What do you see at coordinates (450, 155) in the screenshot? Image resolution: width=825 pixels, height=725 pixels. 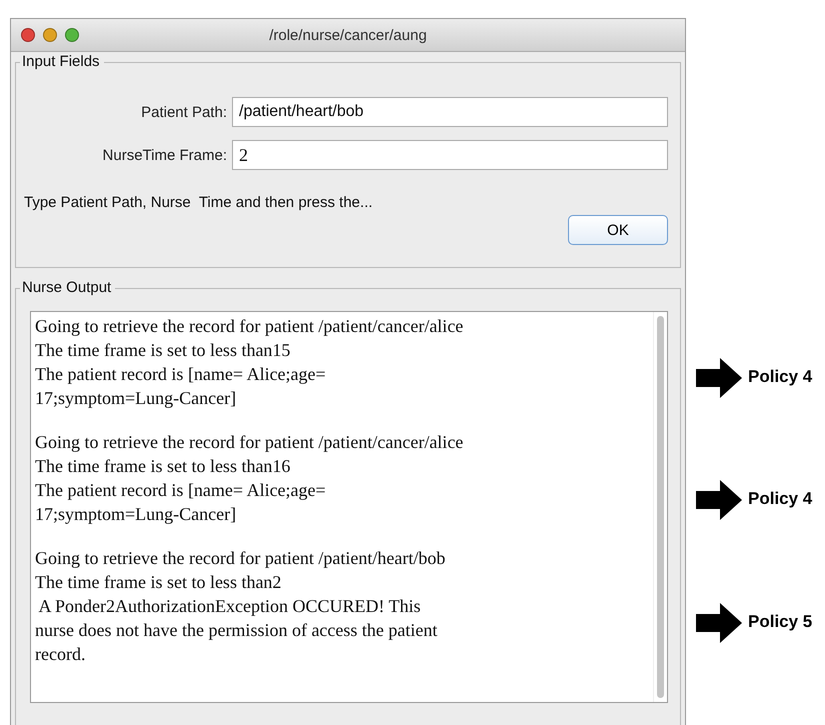 I see `input-field: 2` at bounding box center [450, 155].